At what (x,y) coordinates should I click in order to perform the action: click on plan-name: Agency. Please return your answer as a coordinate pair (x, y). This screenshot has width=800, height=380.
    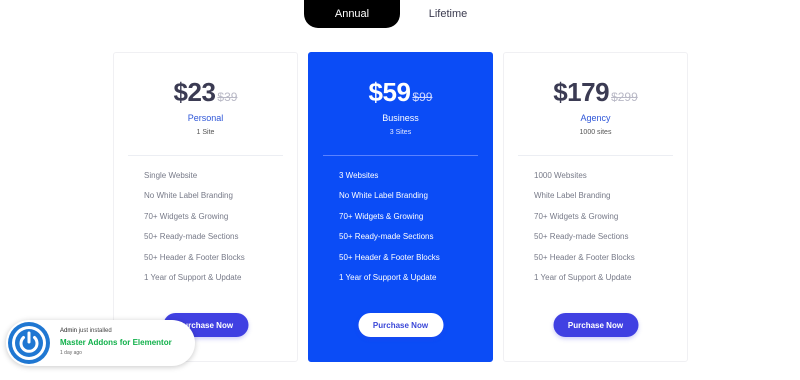
    Looking at the image, I should click on (595, 118).